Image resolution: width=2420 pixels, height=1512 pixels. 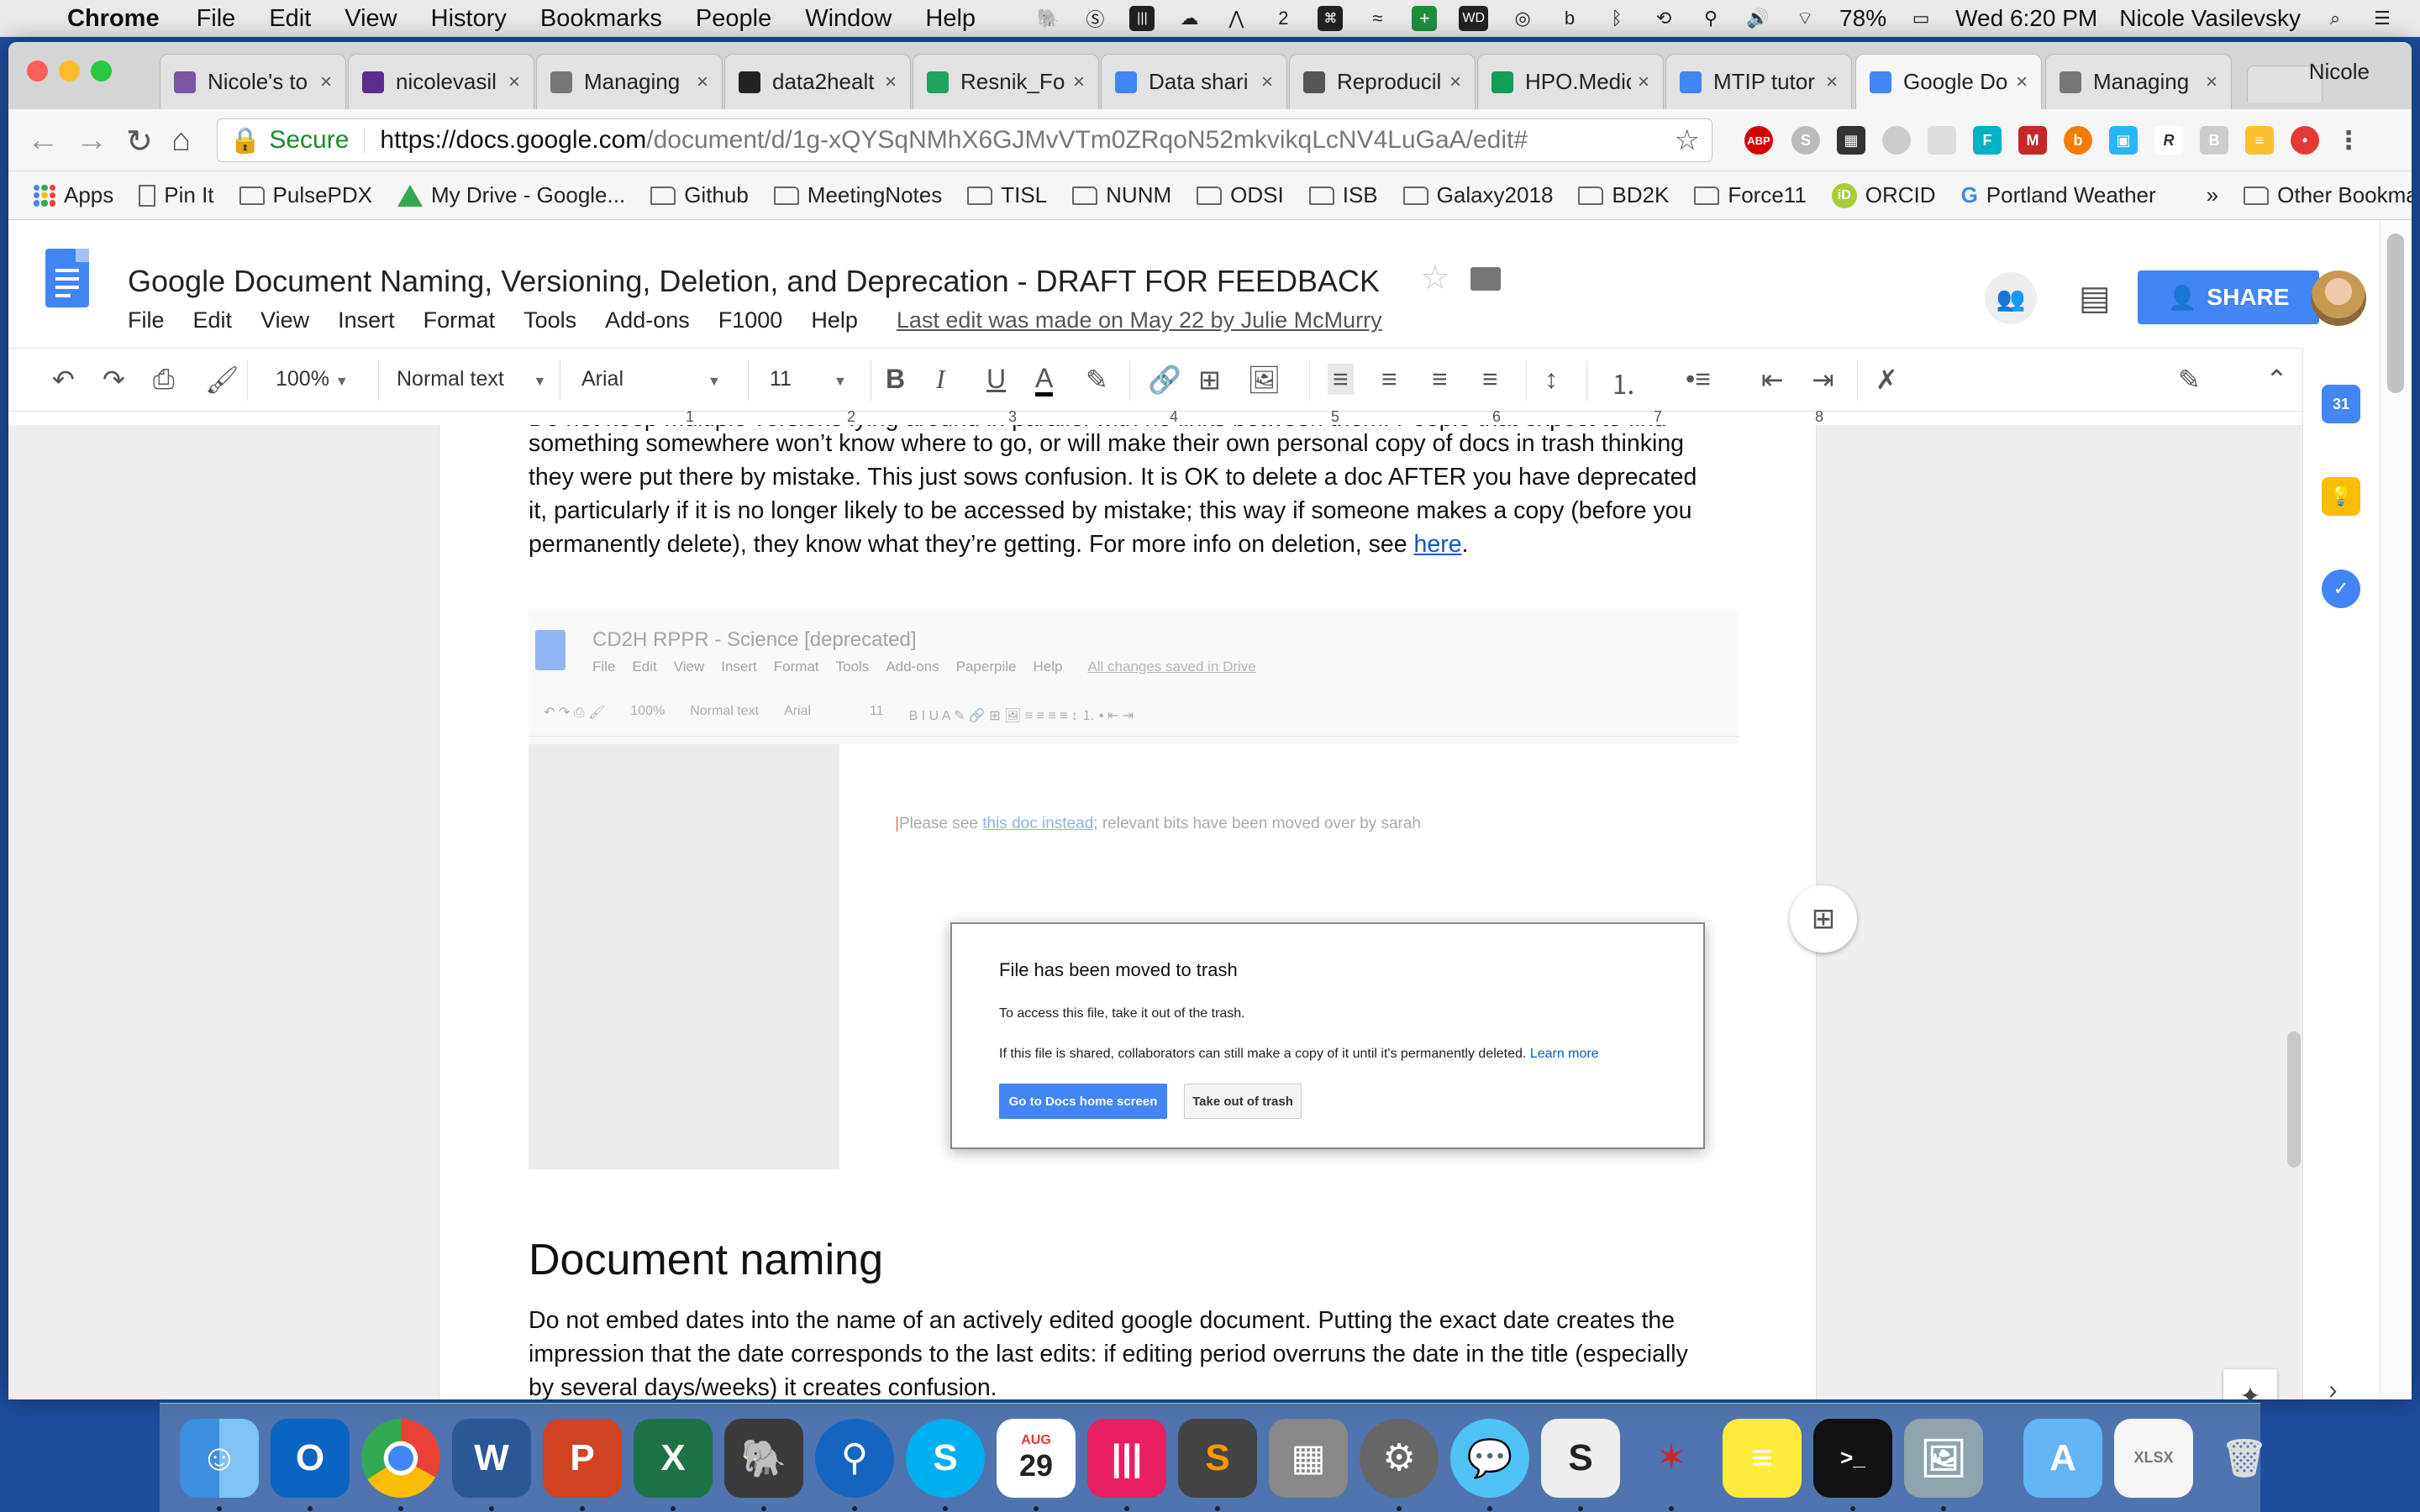 What do you see at coordinates (367, 320) in the screenshot?
I see `docs-menu-insert: Insert` at bounding box center [367, 320].